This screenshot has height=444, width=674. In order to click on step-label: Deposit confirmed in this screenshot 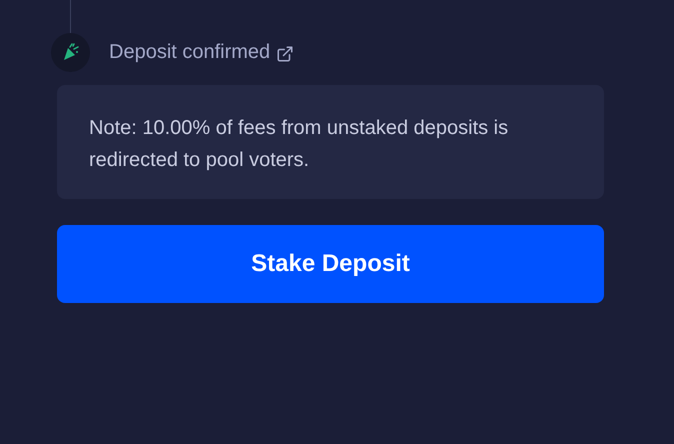, I will do `click(189, 52)`.